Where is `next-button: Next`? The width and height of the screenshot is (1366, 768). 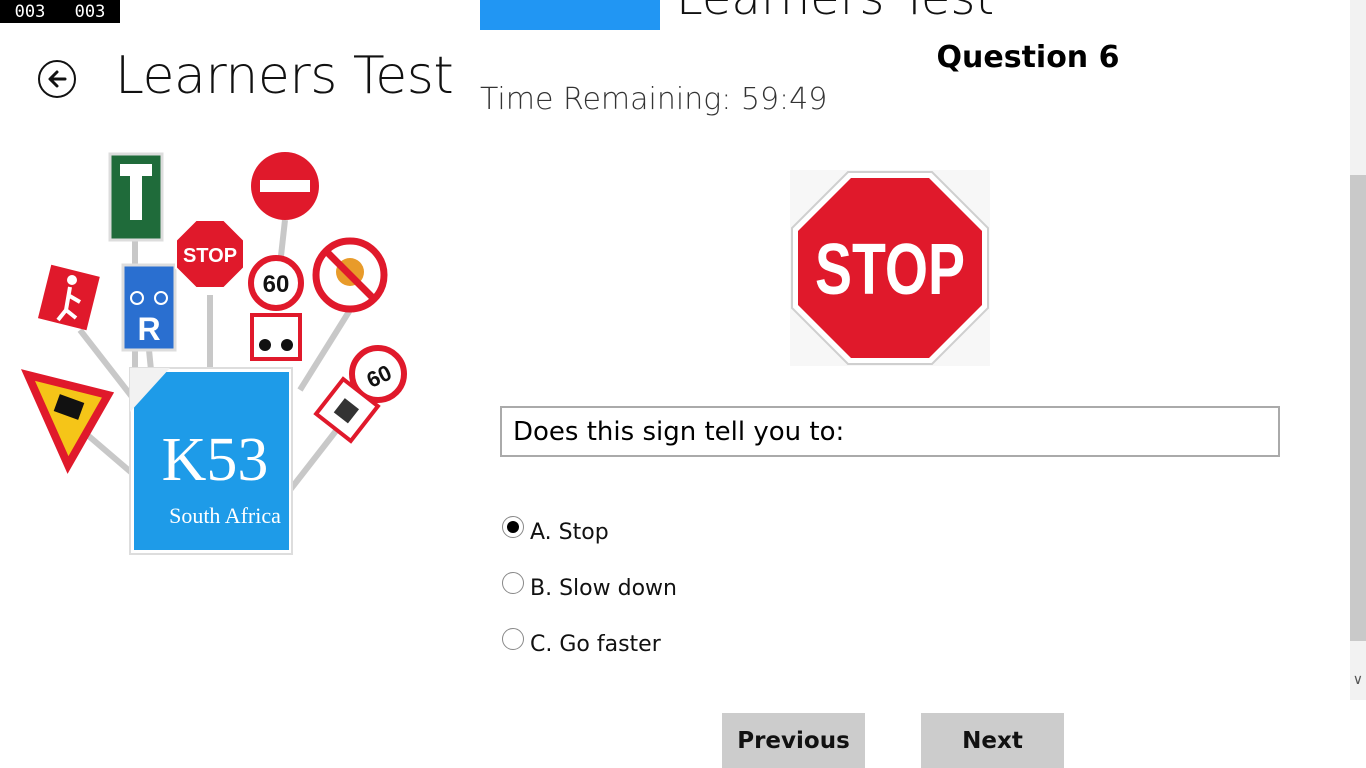
next-button: Next is located at coordinates (992, 740).